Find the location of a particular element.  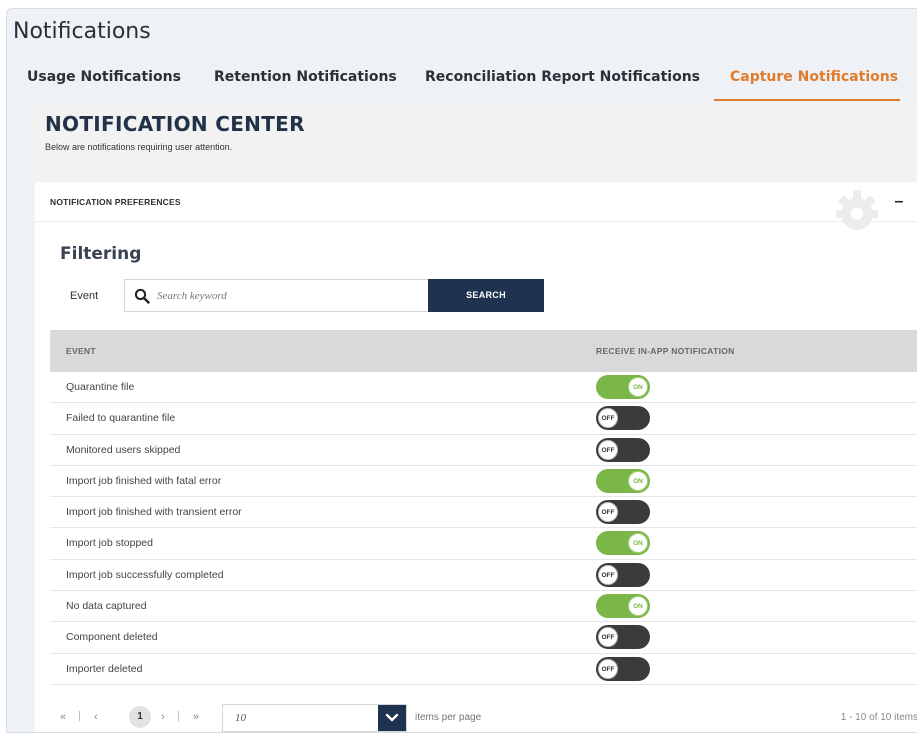

search-input is located at coordinates (289, 295).